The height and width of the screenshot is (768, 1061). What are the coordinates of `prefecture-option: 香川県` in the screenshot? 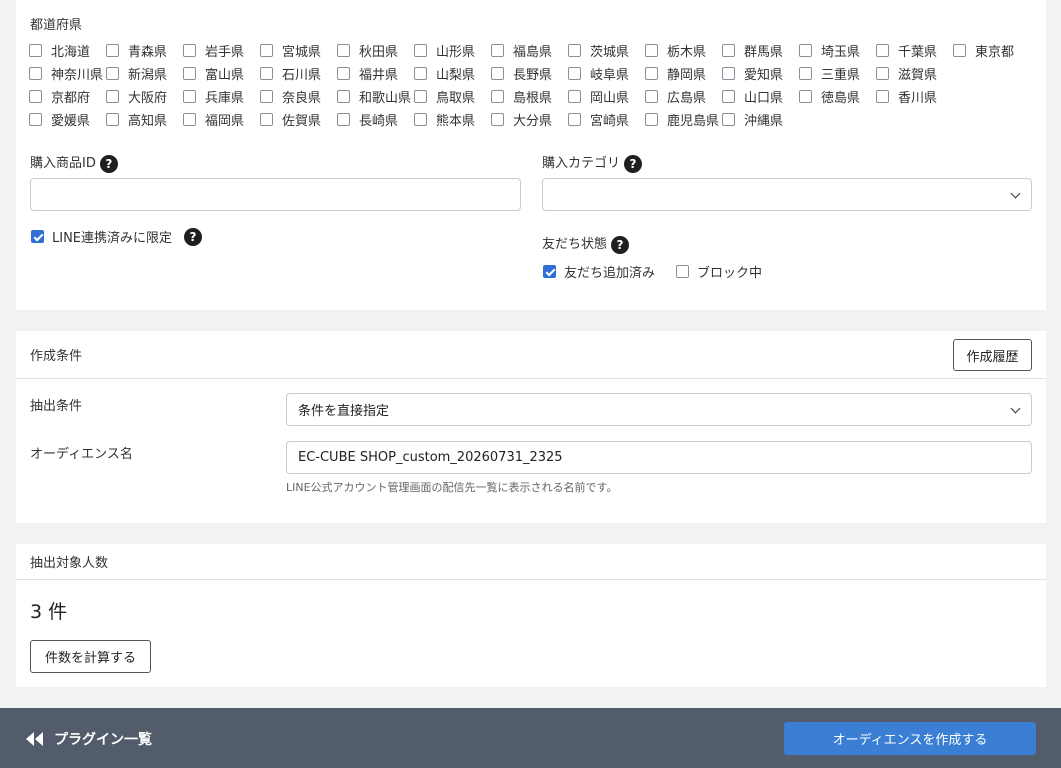 It's located at (914, 96).